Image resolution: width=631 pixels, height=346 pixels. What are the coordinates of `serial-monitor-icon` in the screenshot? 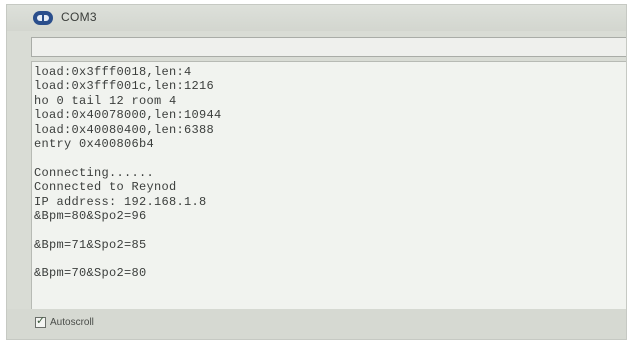 It's located at (43, 18).